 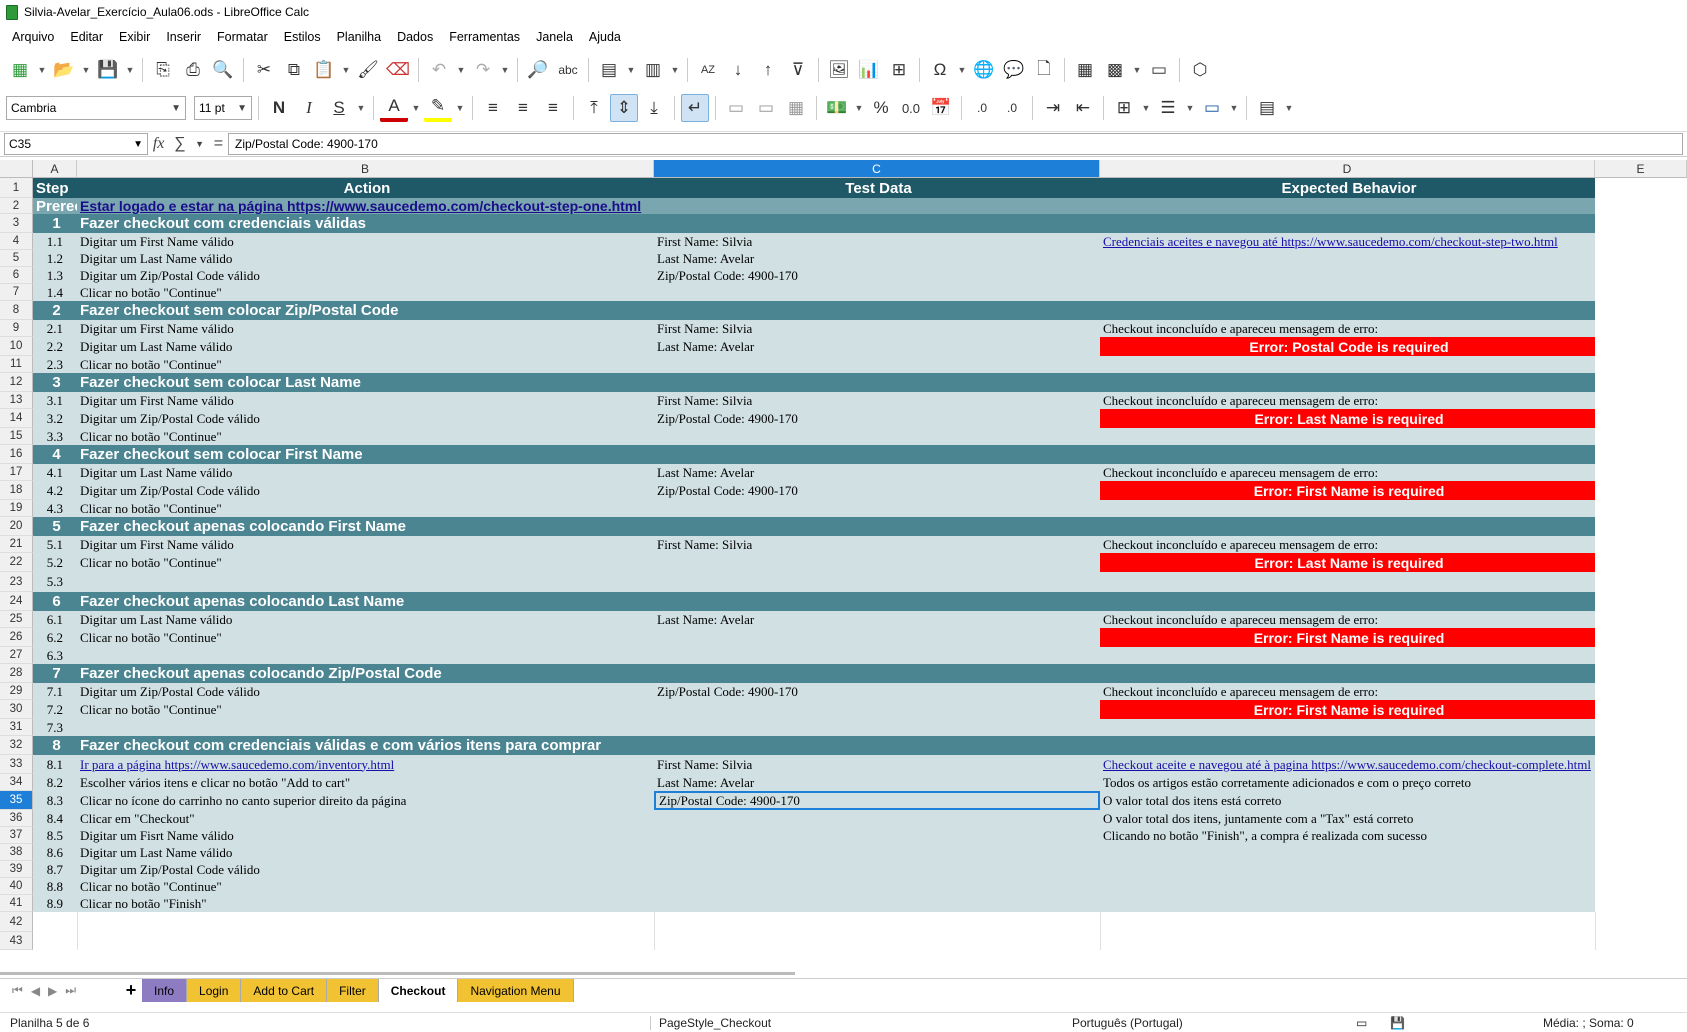 I want to click on align-left-icon: ≡, so click(x=493, y=108).